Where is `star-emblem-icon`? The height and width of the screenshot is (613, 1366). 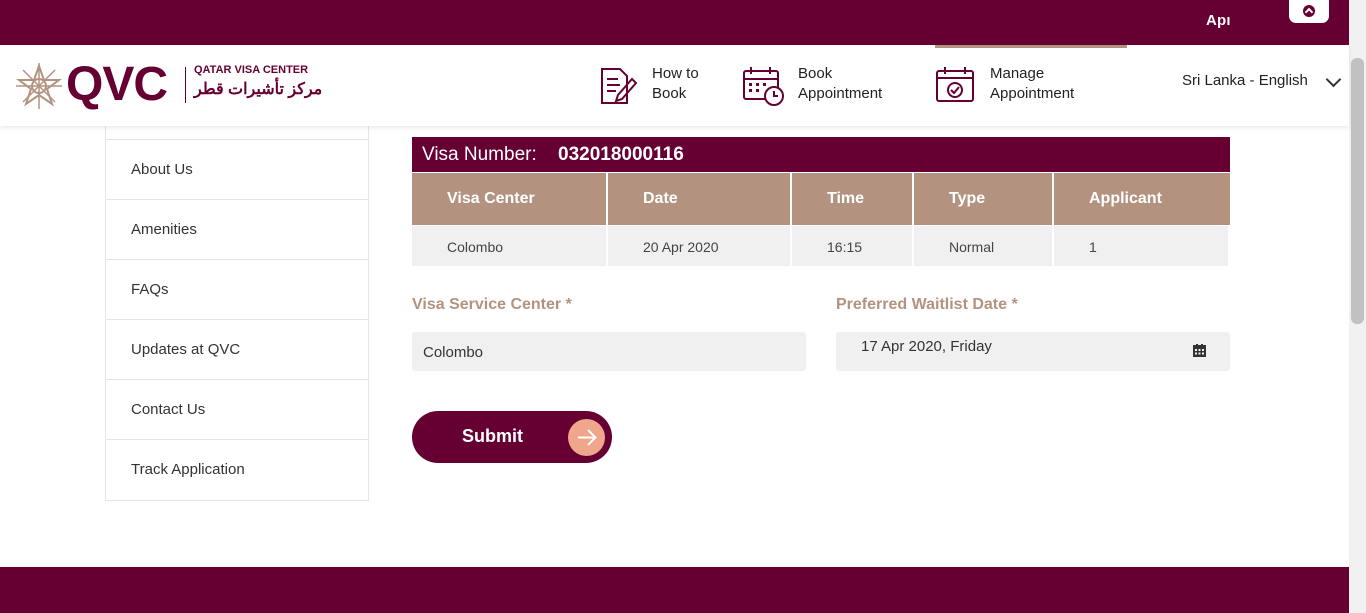
star-emblem-icon is located at coordinates (39, 86).